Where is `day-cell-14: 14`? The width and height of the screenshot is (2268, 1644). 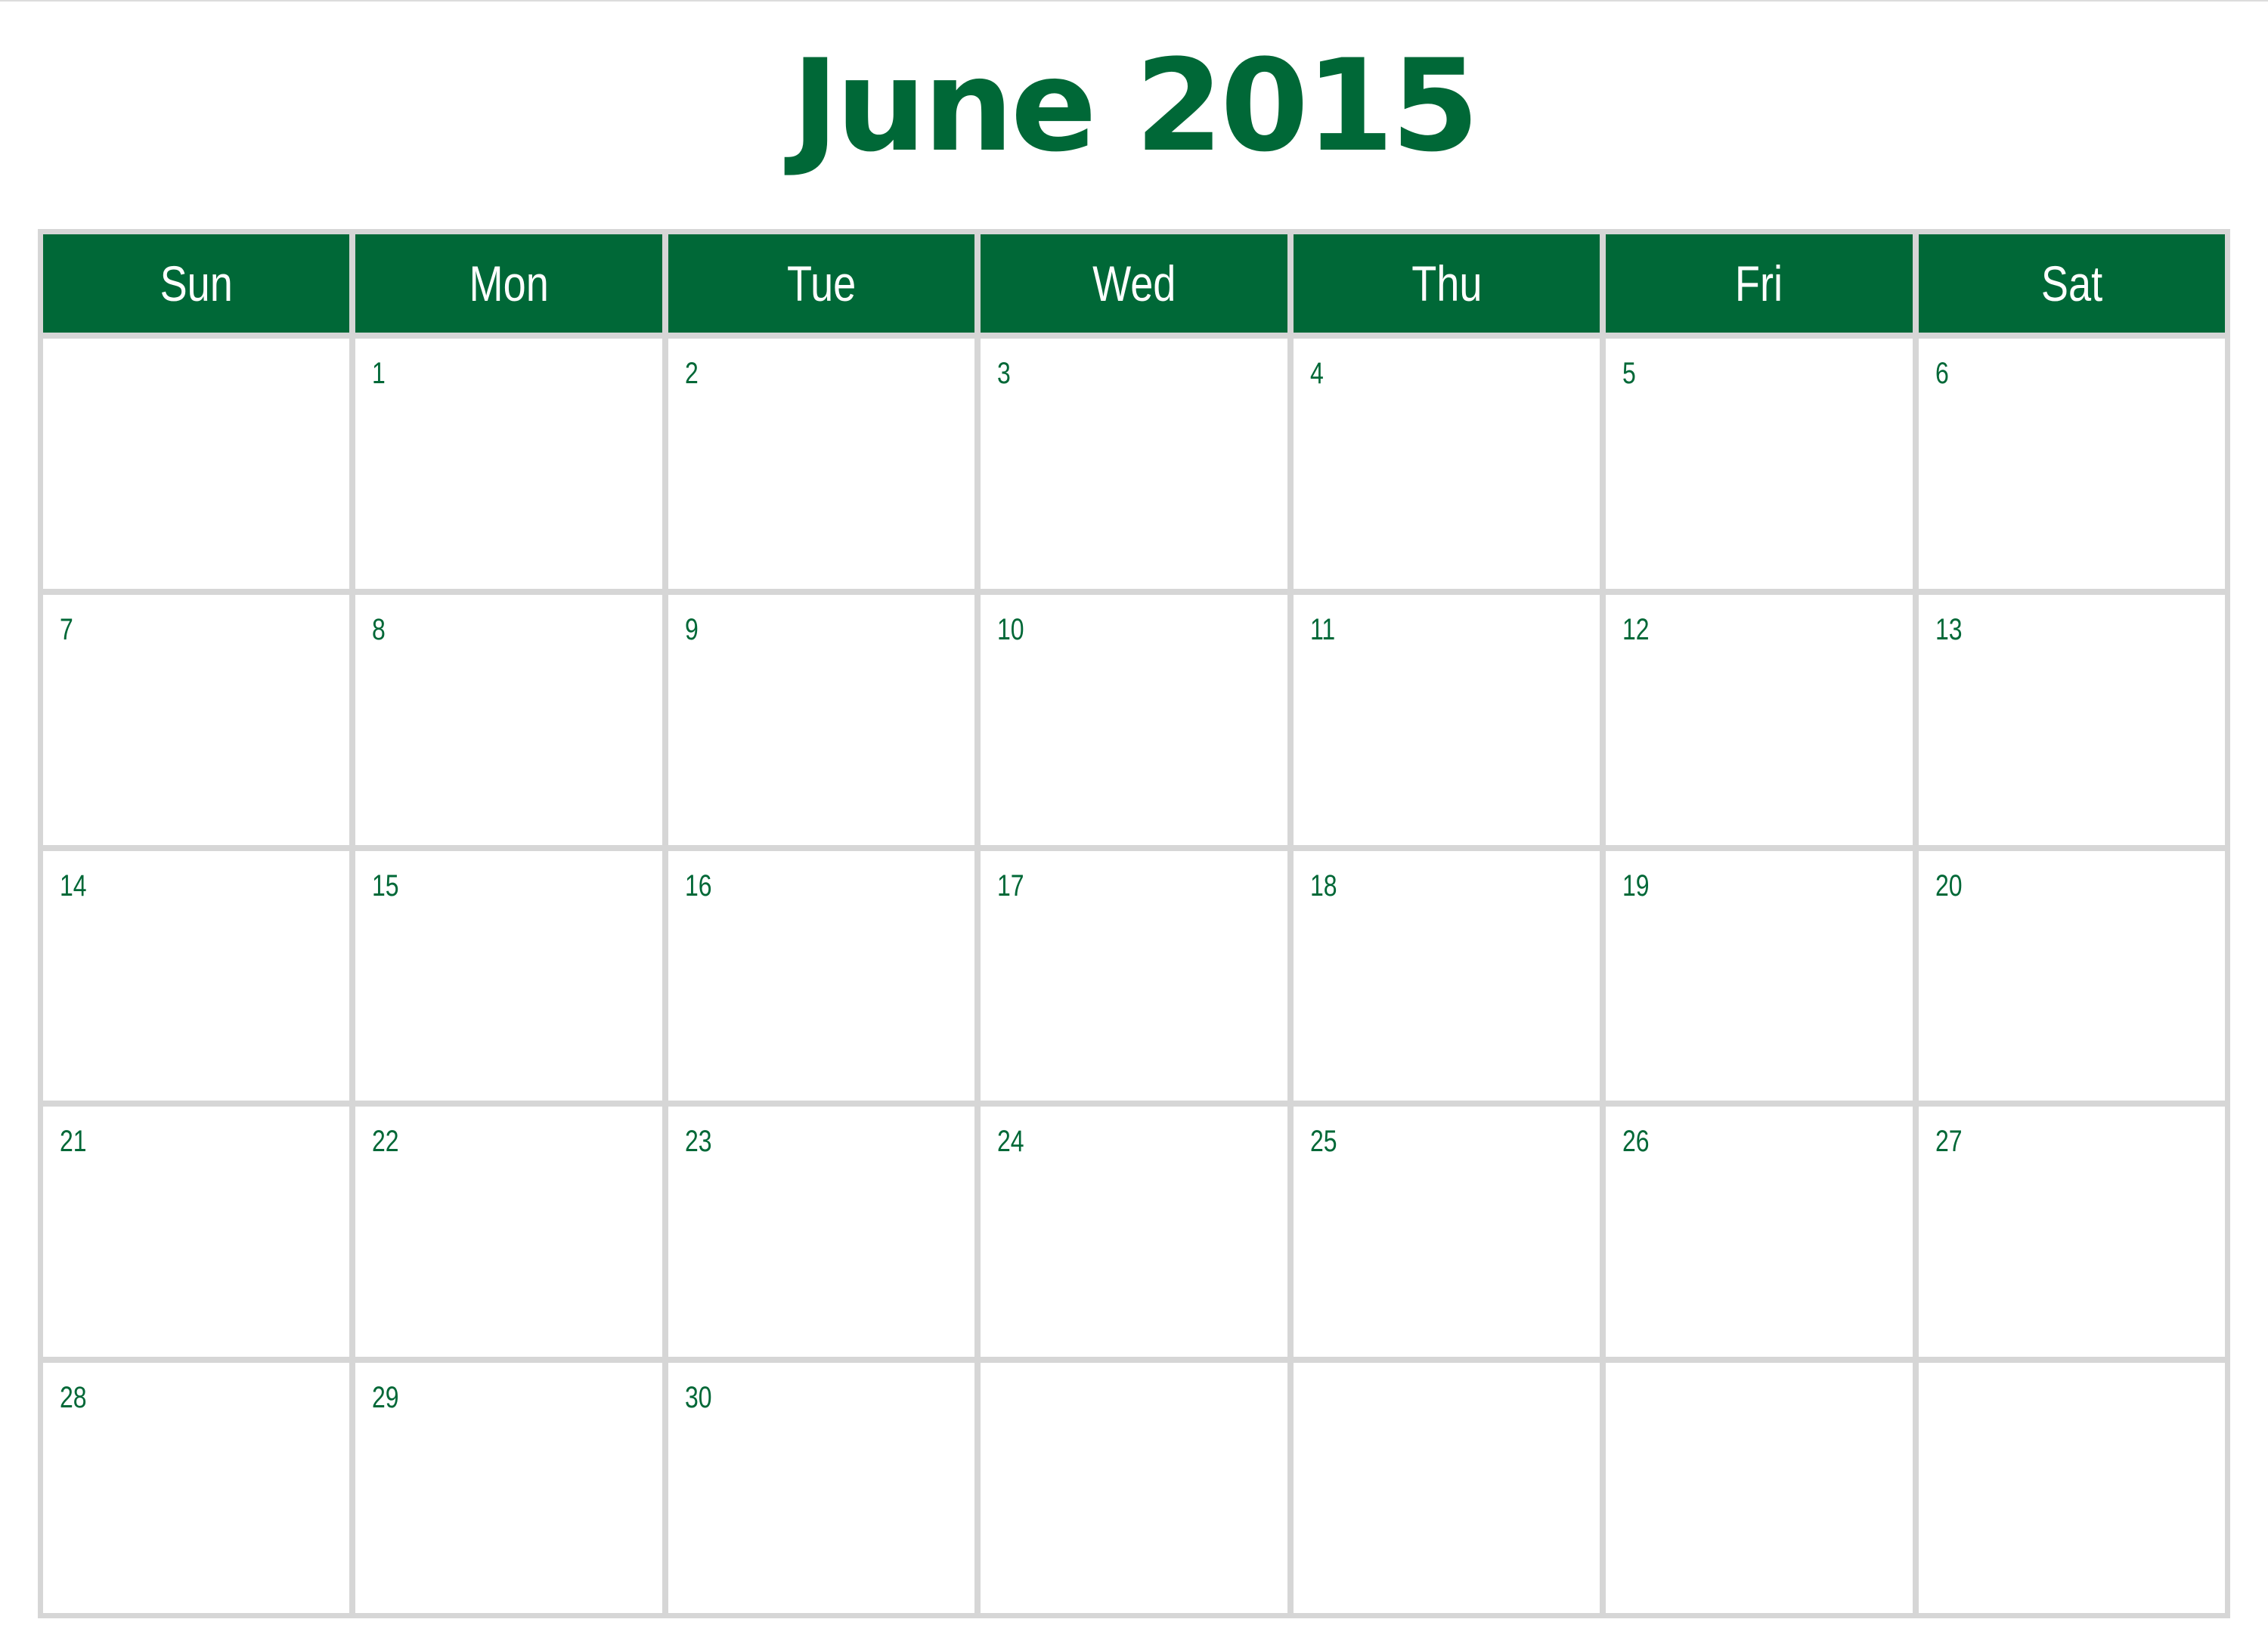
day-cell-14: 14 is located at coordinates (197, 975).